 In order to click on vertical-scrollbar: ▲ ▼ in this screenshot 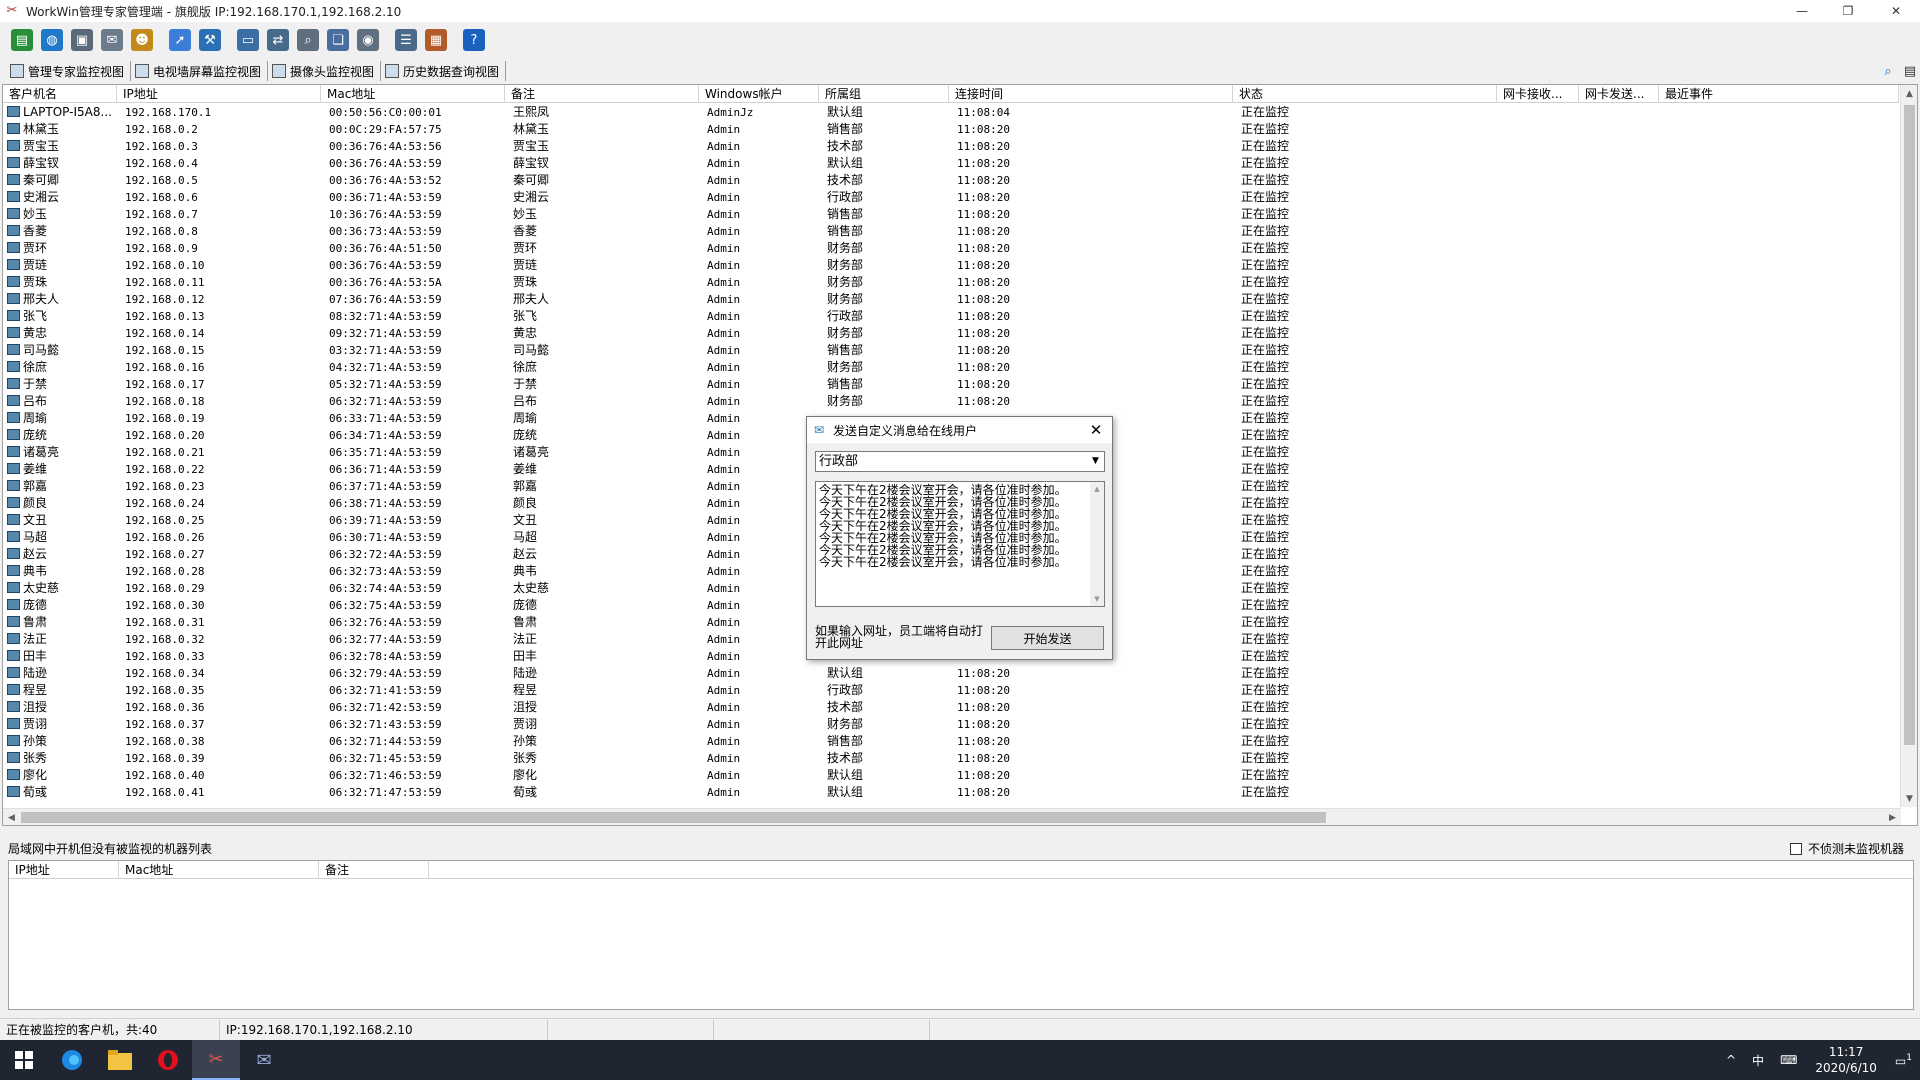, I will do `click(1908, 446)`.